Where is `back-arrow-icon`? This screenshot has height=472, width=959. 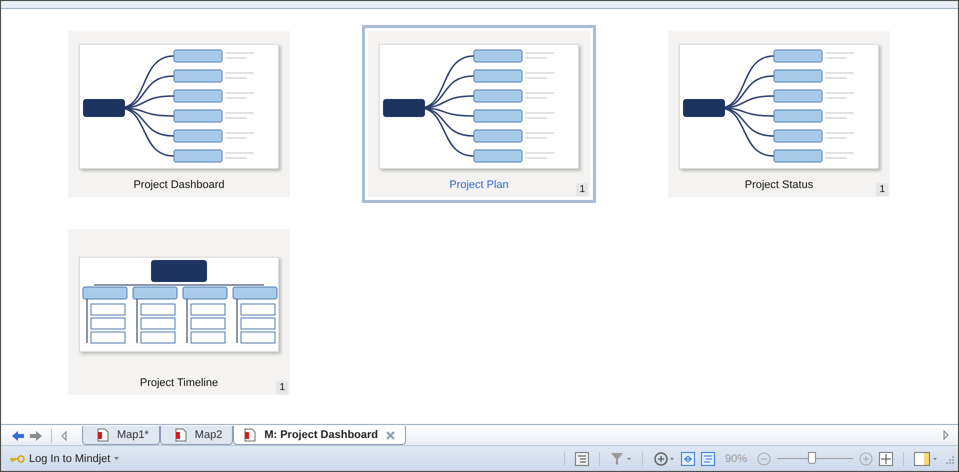
back-arrow-icon is located at coordinates (18, 436).